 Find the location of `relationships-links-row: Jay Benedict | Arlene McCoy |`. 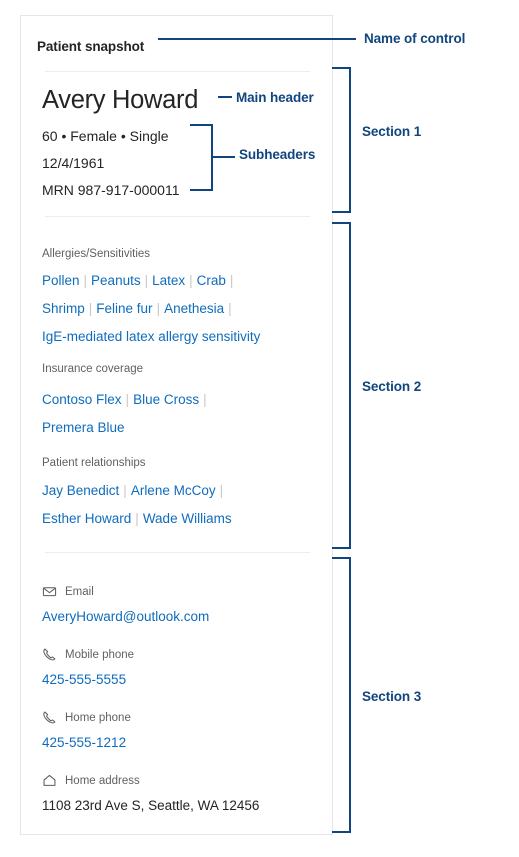

relationships-links-row: Jay Benedict | Arlene McCoy | is located at coordinates (134, 490).